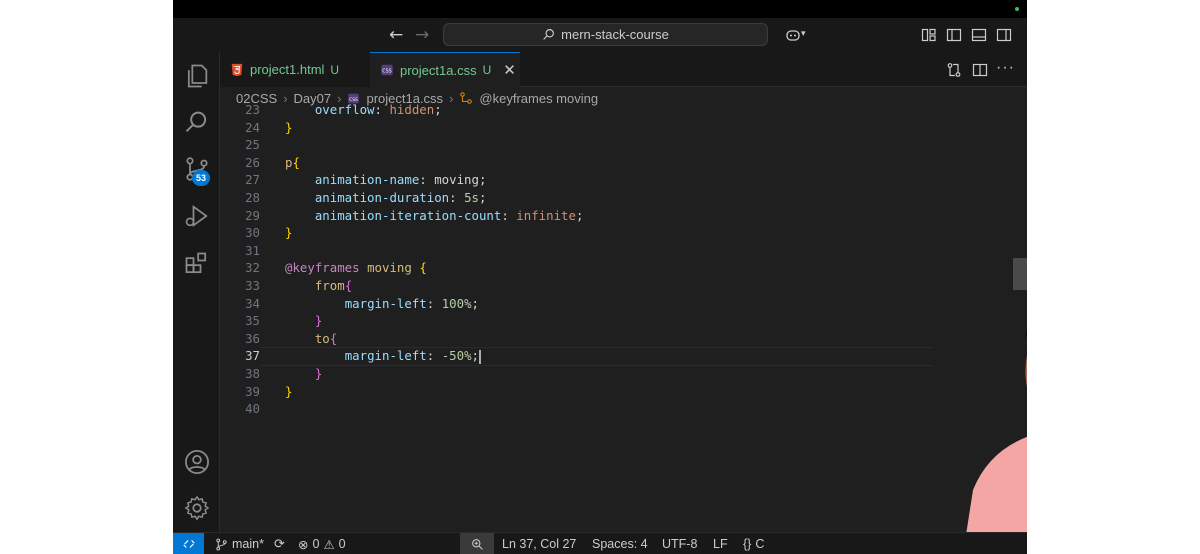 The height and width of the screenshot is (554, 1200). What do you see at coordinates (322, 544) in the screenshot?
I see `problems-status: ⊗ 0 ⚠ 0` at bounding box center [322, 544].